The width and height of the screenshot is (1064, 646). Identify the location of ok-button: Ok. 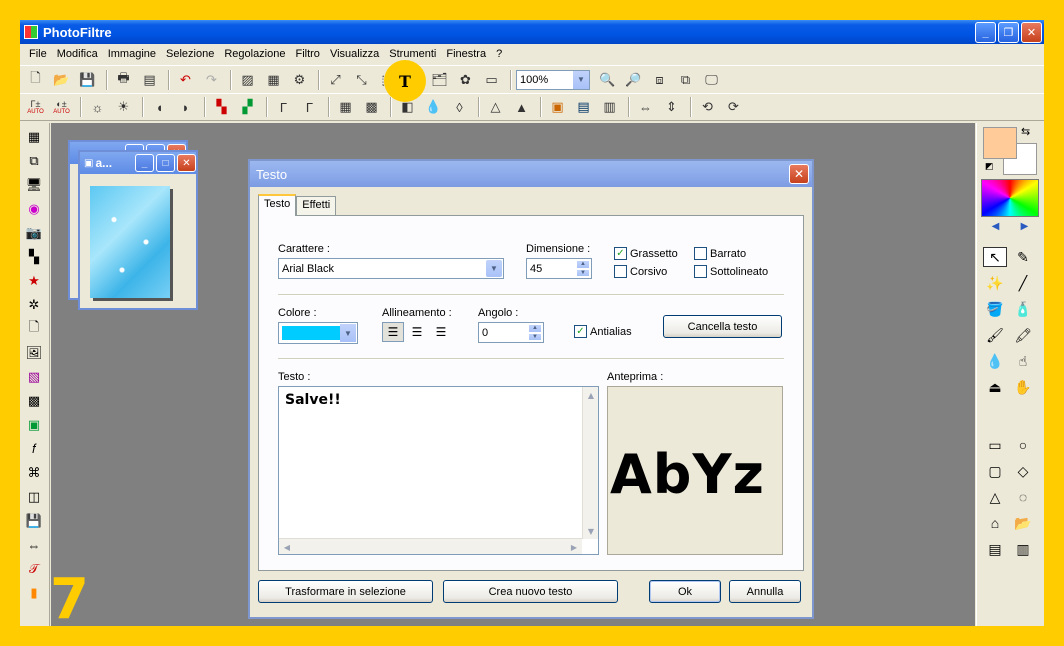
(685, 591).